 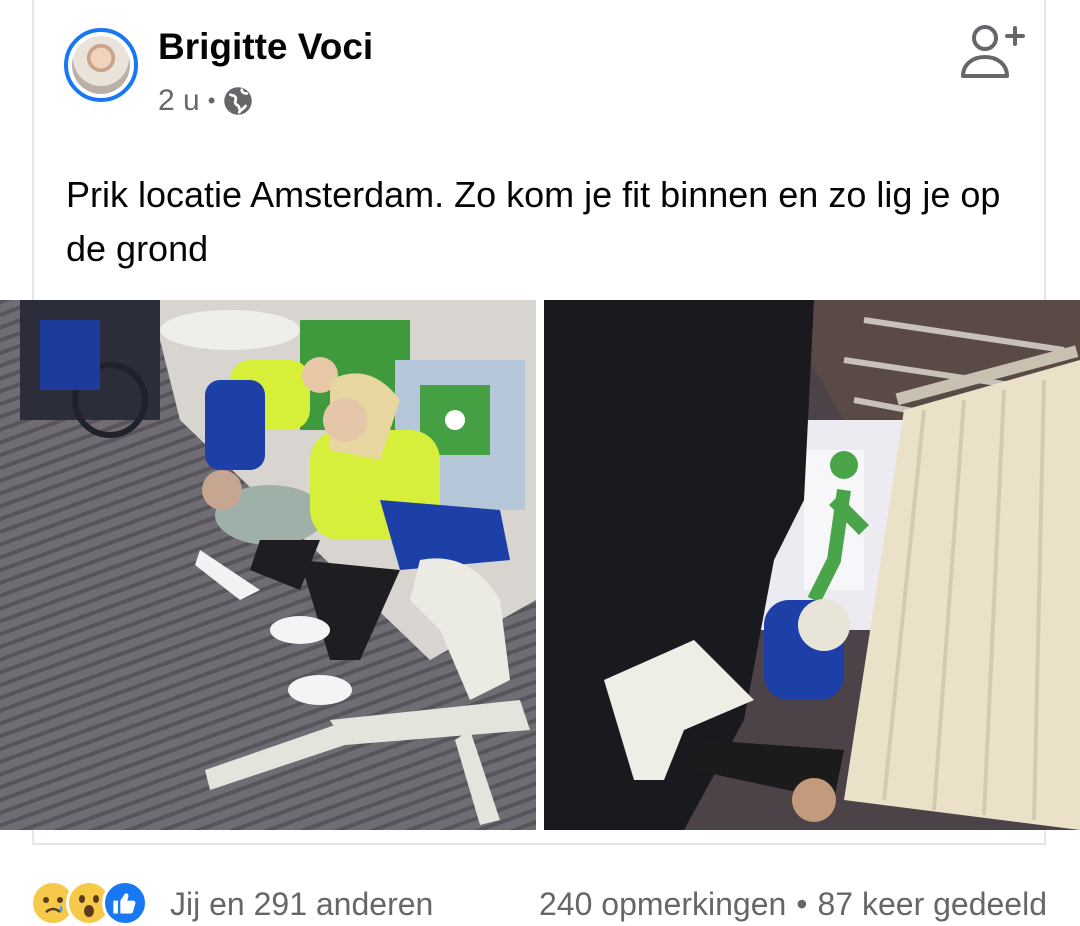 I want to click on add-friend-icon, so click(x=990, y=51).